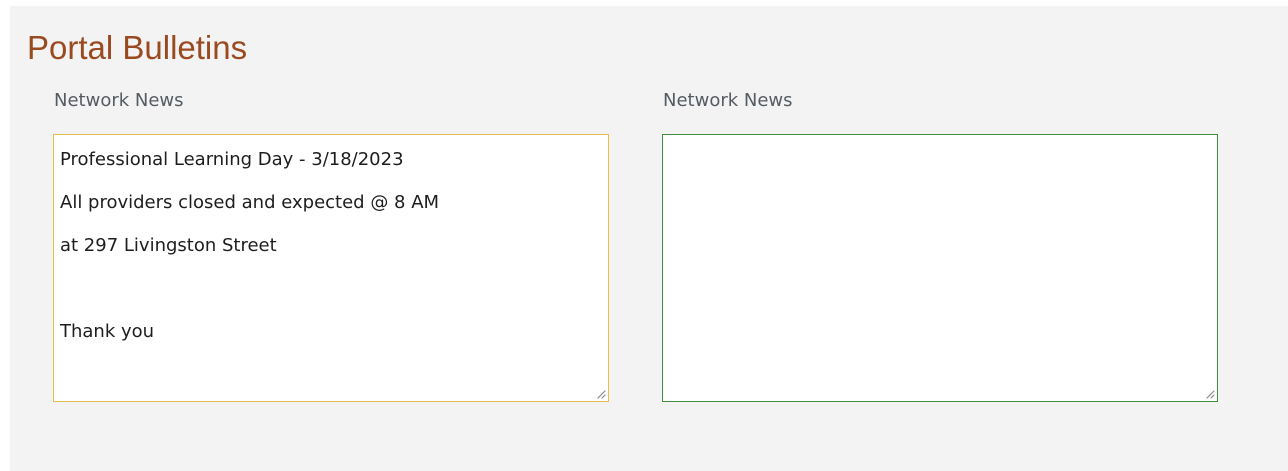 The image size is (1288, 471). What do you see at coordinates (250, 202) in the screenshot?
I see `bulletin-line: All providers closed and expected @ 8 AM` at bounding box center [250, 202].